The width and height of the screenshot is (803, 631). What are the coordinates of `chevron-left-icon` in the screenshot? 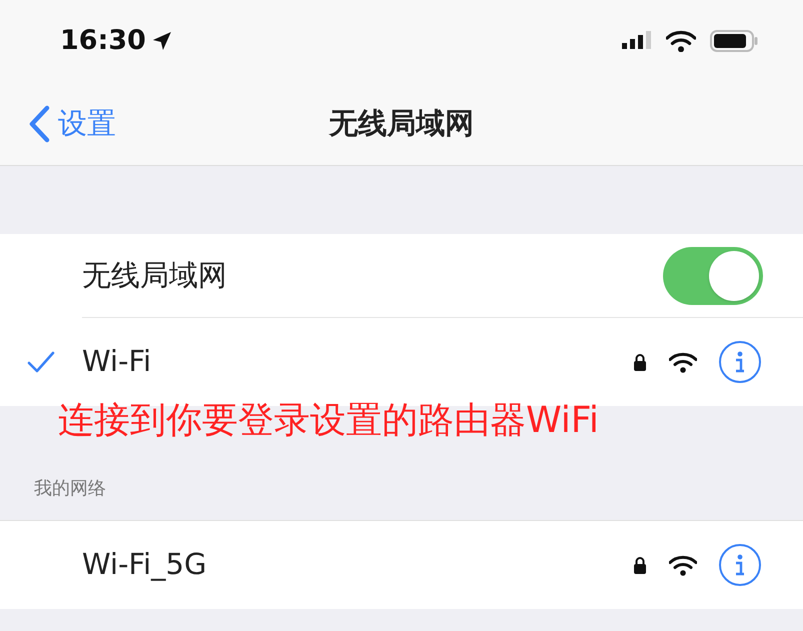 It's located at (39, 123).